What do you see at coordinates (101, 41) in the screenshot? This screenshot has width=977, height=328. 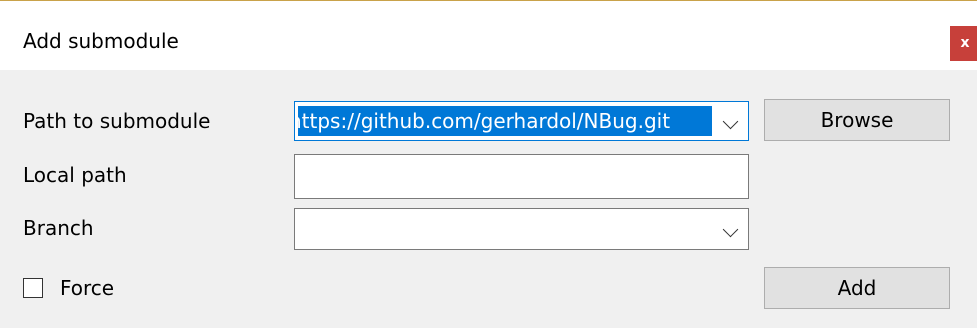 I see `dialog-title: Add submodule` at bounding box center [101, 41].